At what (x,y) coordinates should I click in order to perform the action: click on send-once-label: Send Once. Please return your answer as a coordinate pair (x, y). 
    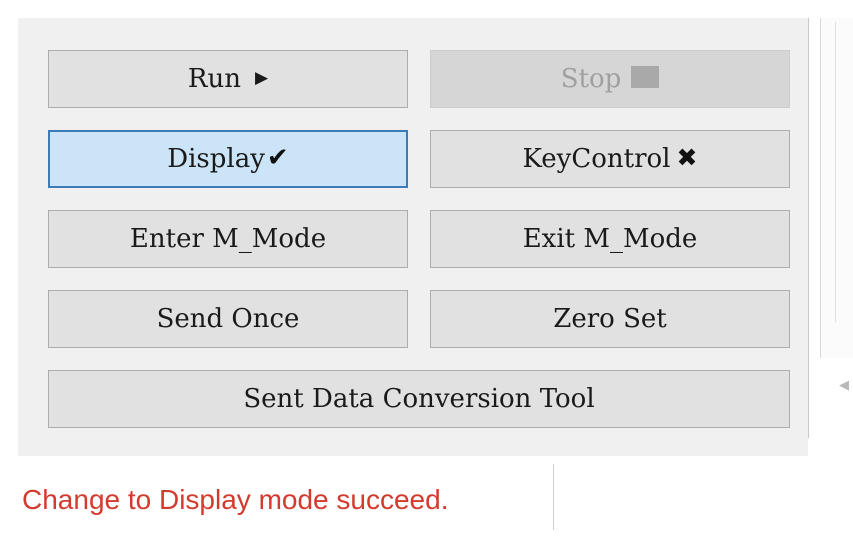
    Looking at the image, I should click on (228, 319).